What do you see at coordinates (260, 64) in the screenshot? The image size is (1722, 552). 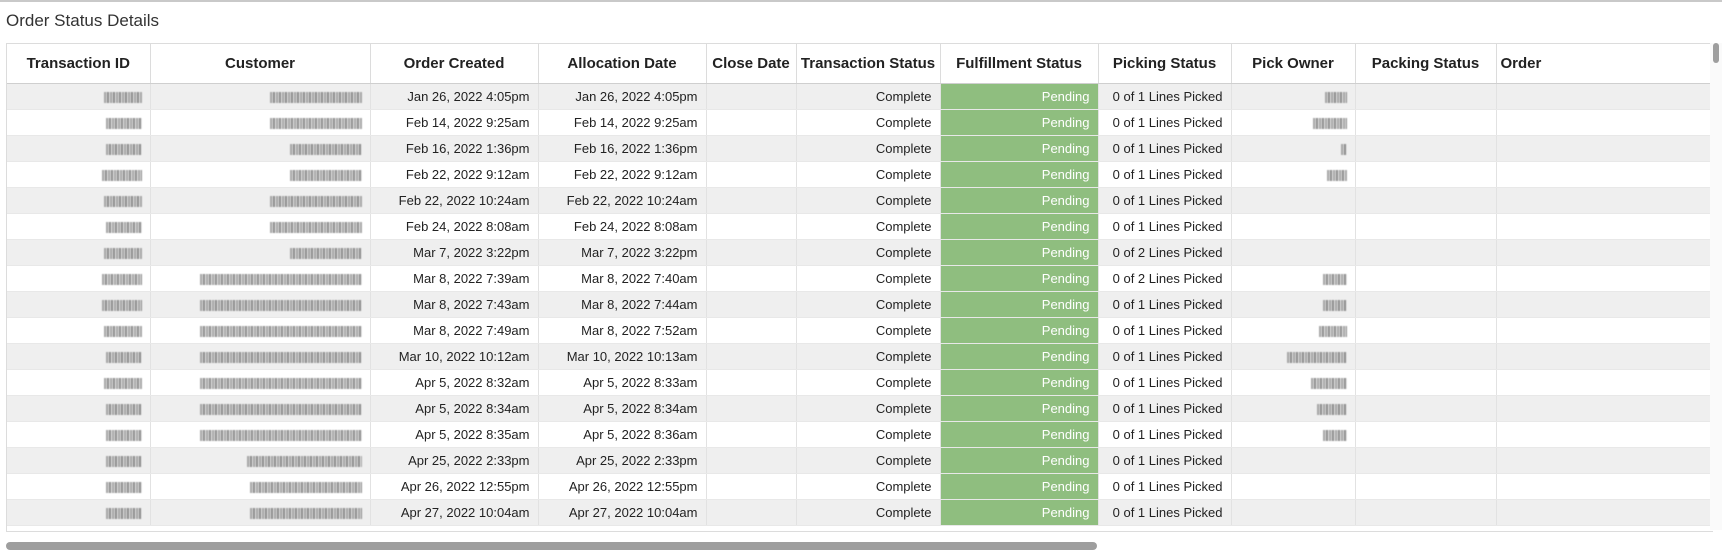 I see `col-header-customer: Customer` at bounding box center [260, 64].